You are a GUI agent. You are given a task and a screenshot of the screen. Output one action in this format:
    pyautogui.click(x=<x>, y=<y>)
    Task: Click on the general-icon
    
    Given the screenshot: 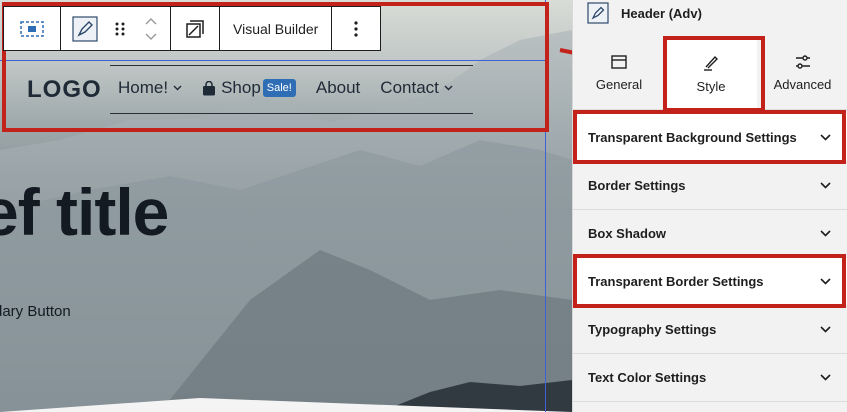 What is the action you would take?
    pyautogui.click(x=619, y=62)
    